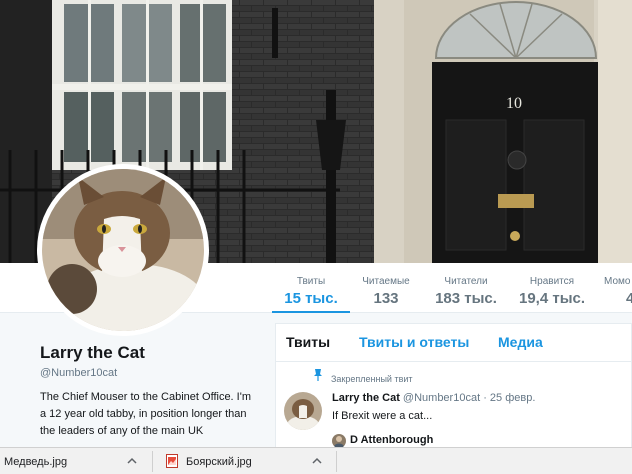  Describe the element at coordinates (386, 288) in the screenshot. I see `stat-following: Читаемые 133` at that location.